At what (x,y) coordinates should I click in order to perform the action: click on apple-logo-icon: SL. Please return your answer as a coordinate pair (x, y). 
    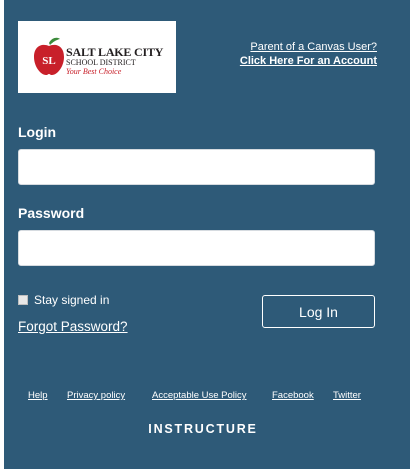
    Looking at the image, I should click on (49, 56).